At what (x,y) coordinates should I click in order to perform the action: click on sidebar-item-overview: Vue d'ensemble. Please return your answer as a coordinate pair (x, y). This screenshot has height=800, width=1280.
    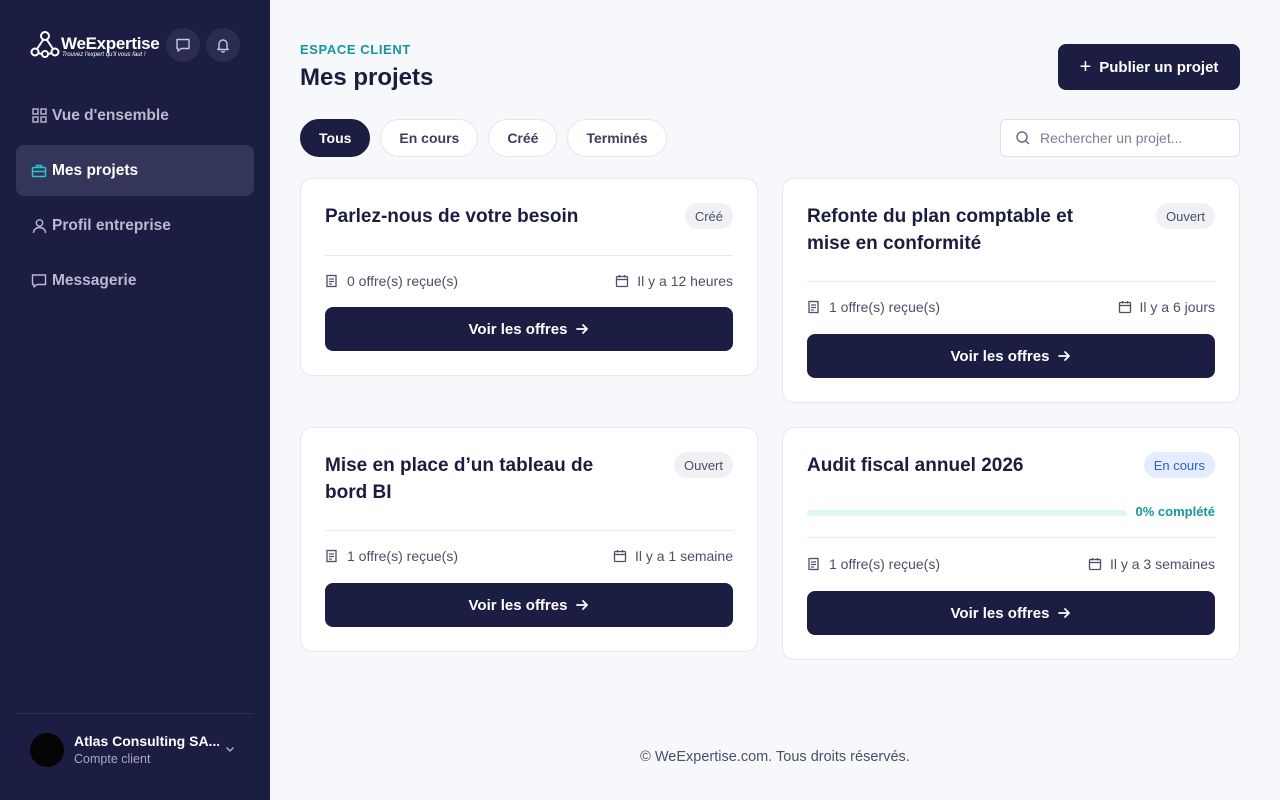
    Looking at the image, I should click on (135, 115).